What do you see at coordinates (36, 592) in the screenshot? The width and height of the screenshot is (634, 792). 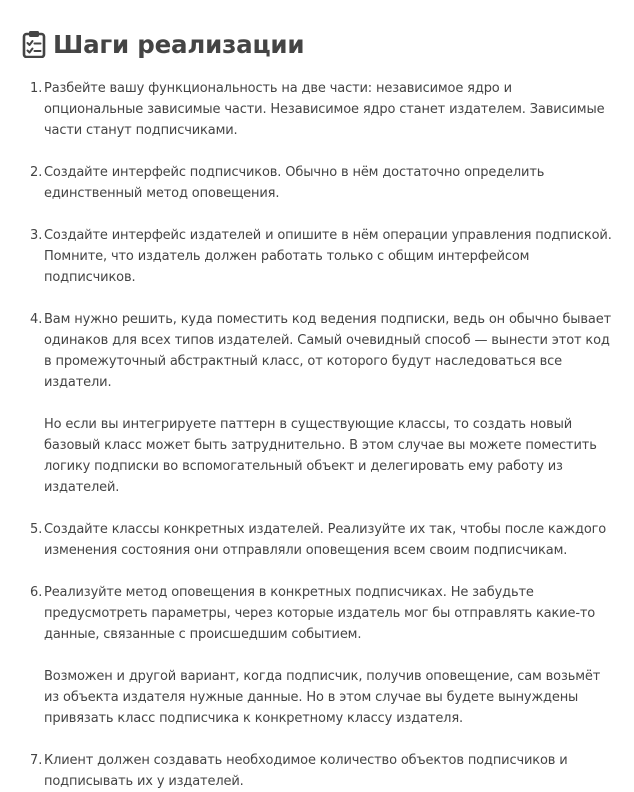 I see `step-number: 6.` at bounding box center [36, 592].